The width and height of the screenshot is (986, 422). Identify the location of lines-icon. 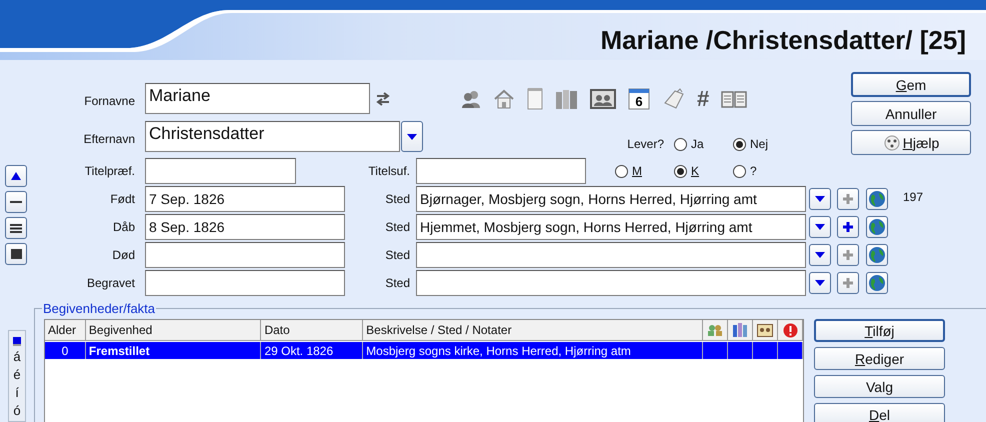
(16, 228).